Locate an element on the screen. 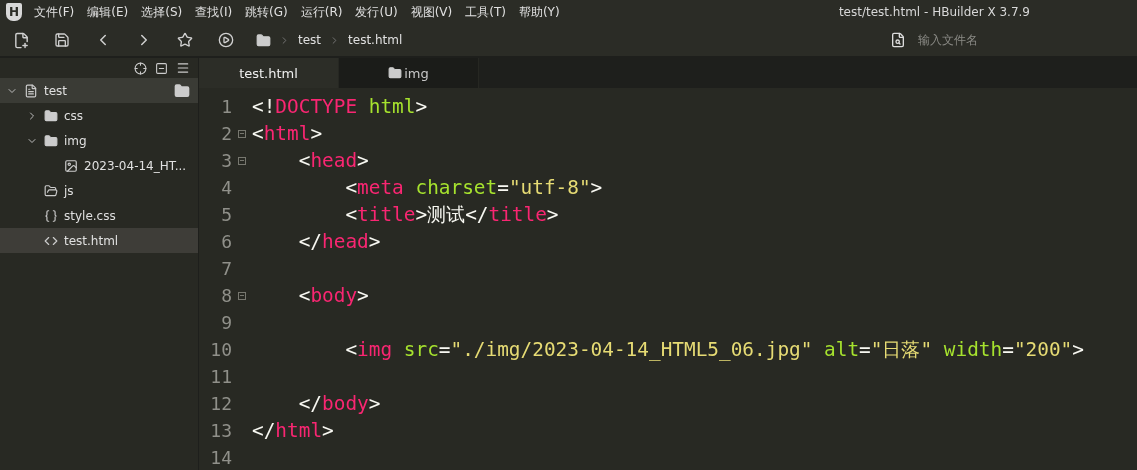 The width and height of the screenshot is (1137, 470). line-number: 11 is located at coordinates (220, 376).